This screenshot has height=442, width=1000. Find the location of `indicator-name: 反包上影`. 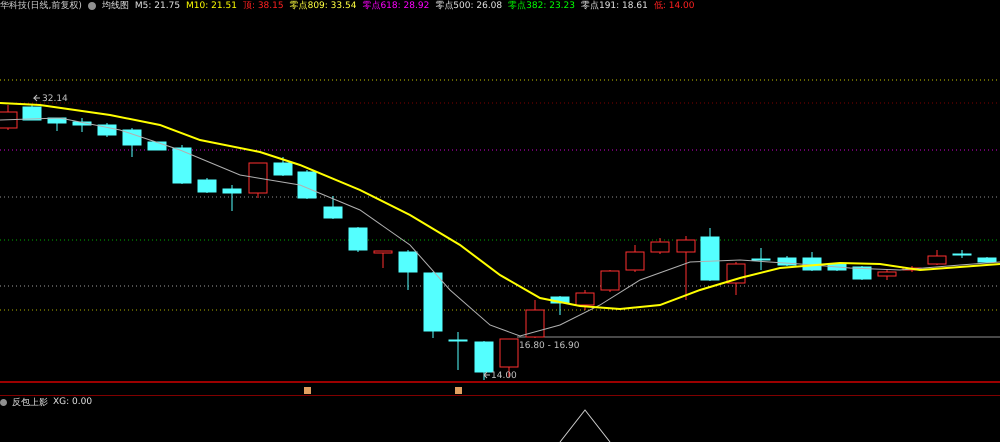

indicator-name: 反包上影 is located at coordinates (30, 402).